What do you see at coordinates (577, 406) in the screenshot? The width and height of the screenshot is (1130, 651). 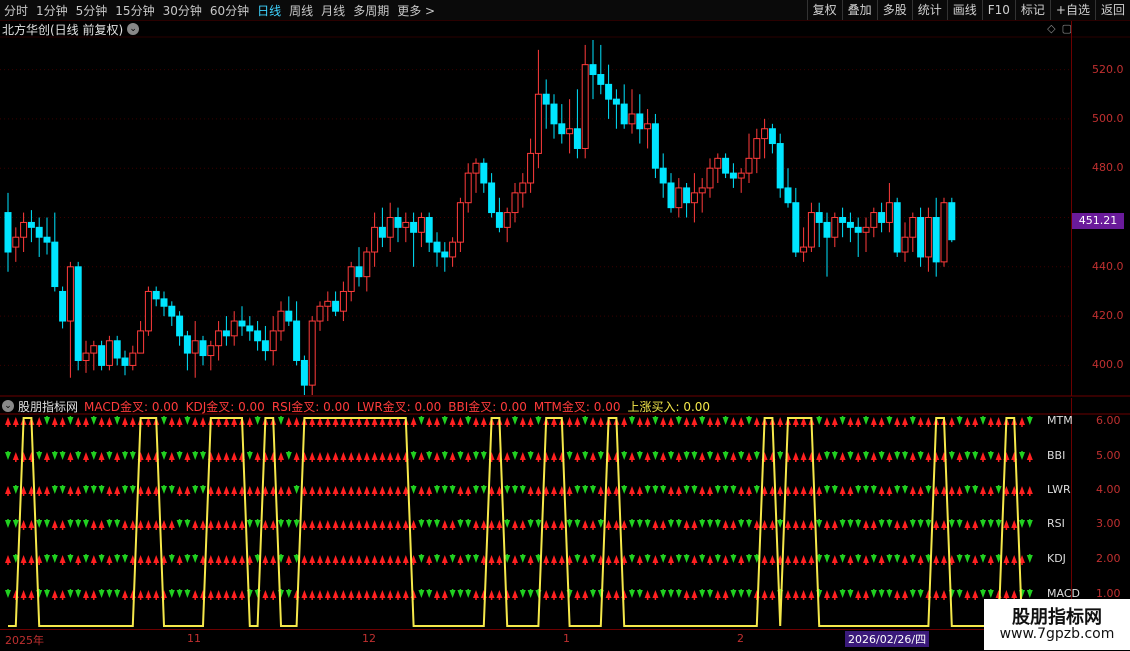 I see `indicator-value: MTM金叉: 0.00` at bounding box center [577, 406].